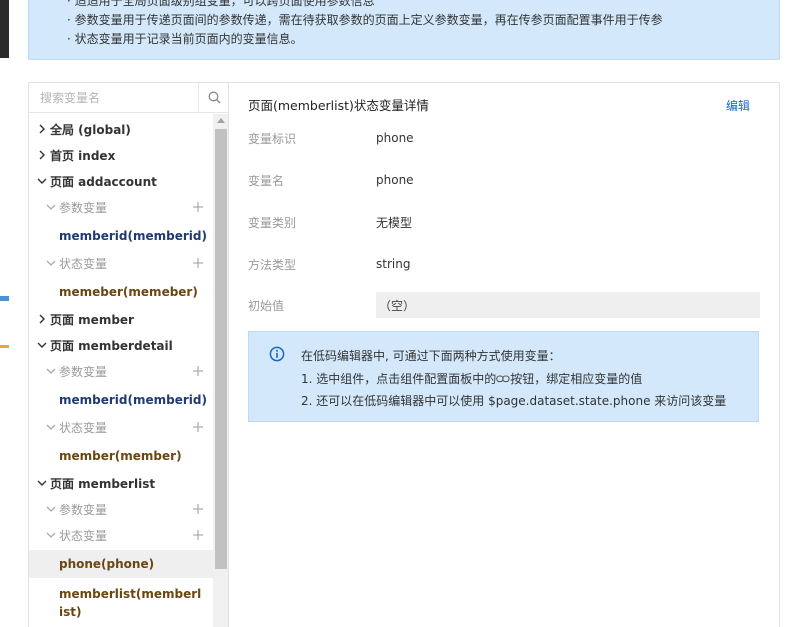 The image size is (798, 627). I want to click on tree-node-global: 全局 (global), so click(121, 129).